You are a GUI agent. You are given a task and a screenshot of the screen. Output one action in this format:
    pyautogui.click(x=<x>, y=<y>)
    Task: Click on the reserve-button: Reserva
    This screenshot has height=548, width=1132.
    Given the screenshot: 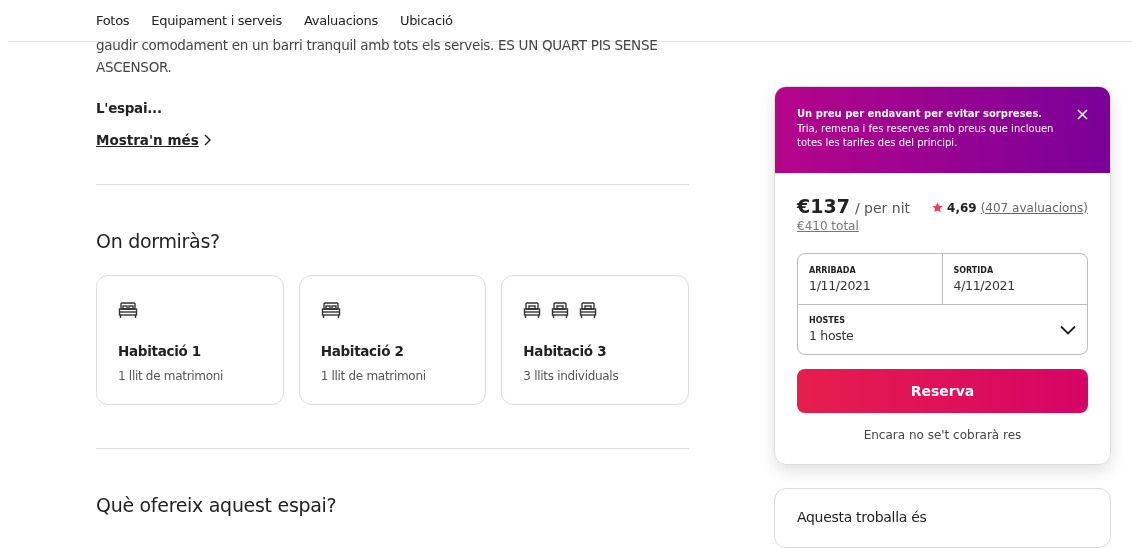 What is the action you would take?
    pyautogui.click(x=942, y=391)
    